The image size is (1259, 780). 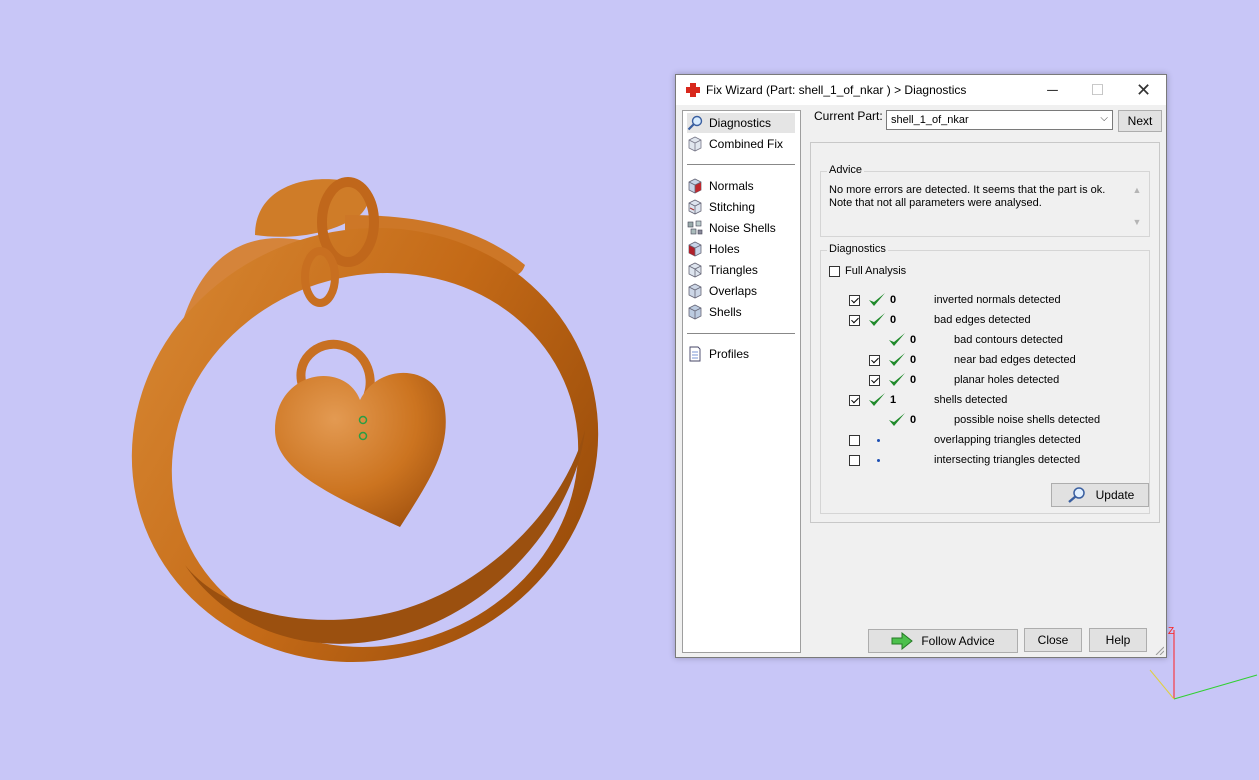 I want to click on noise-shells-icon, so click(x=695, y=227).